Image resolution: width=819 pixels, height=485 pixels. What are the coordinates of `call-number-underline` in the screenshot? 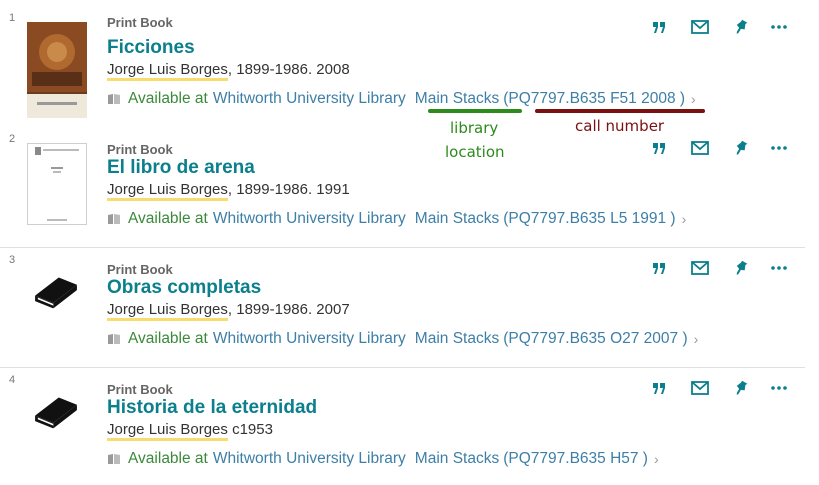 It's located at (620, 111).